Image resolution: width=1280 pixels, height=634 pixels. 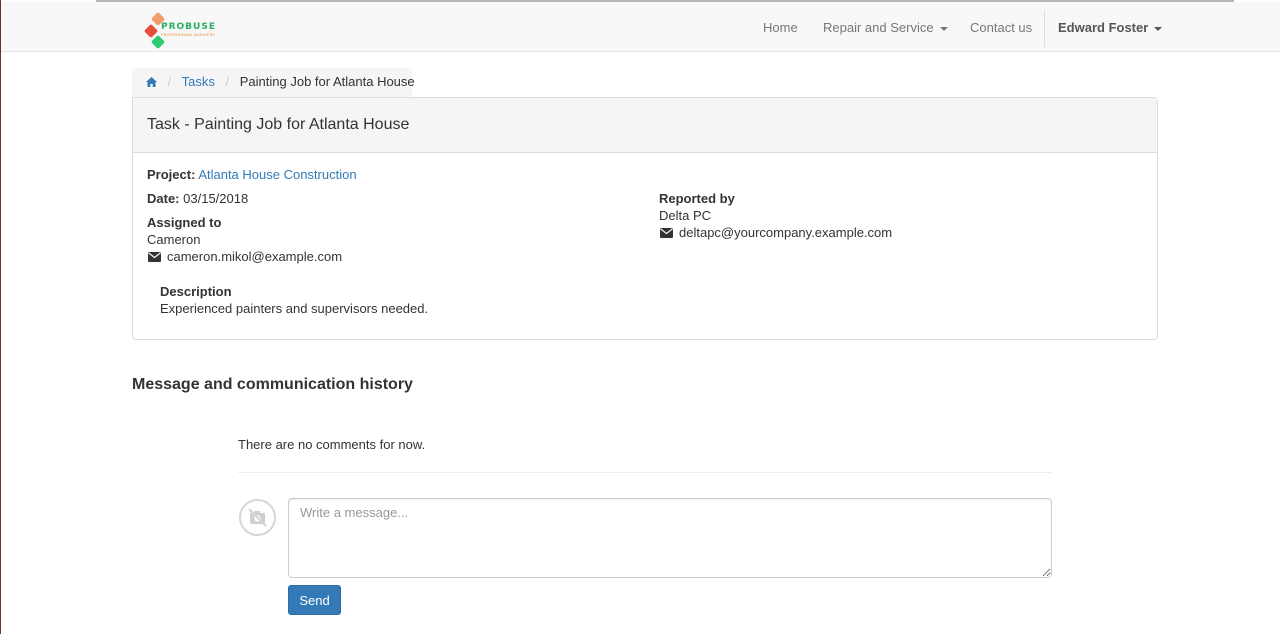 I want to click on assigned-email-row: cameron.mikol@example.com, so click(x=245, y=256).